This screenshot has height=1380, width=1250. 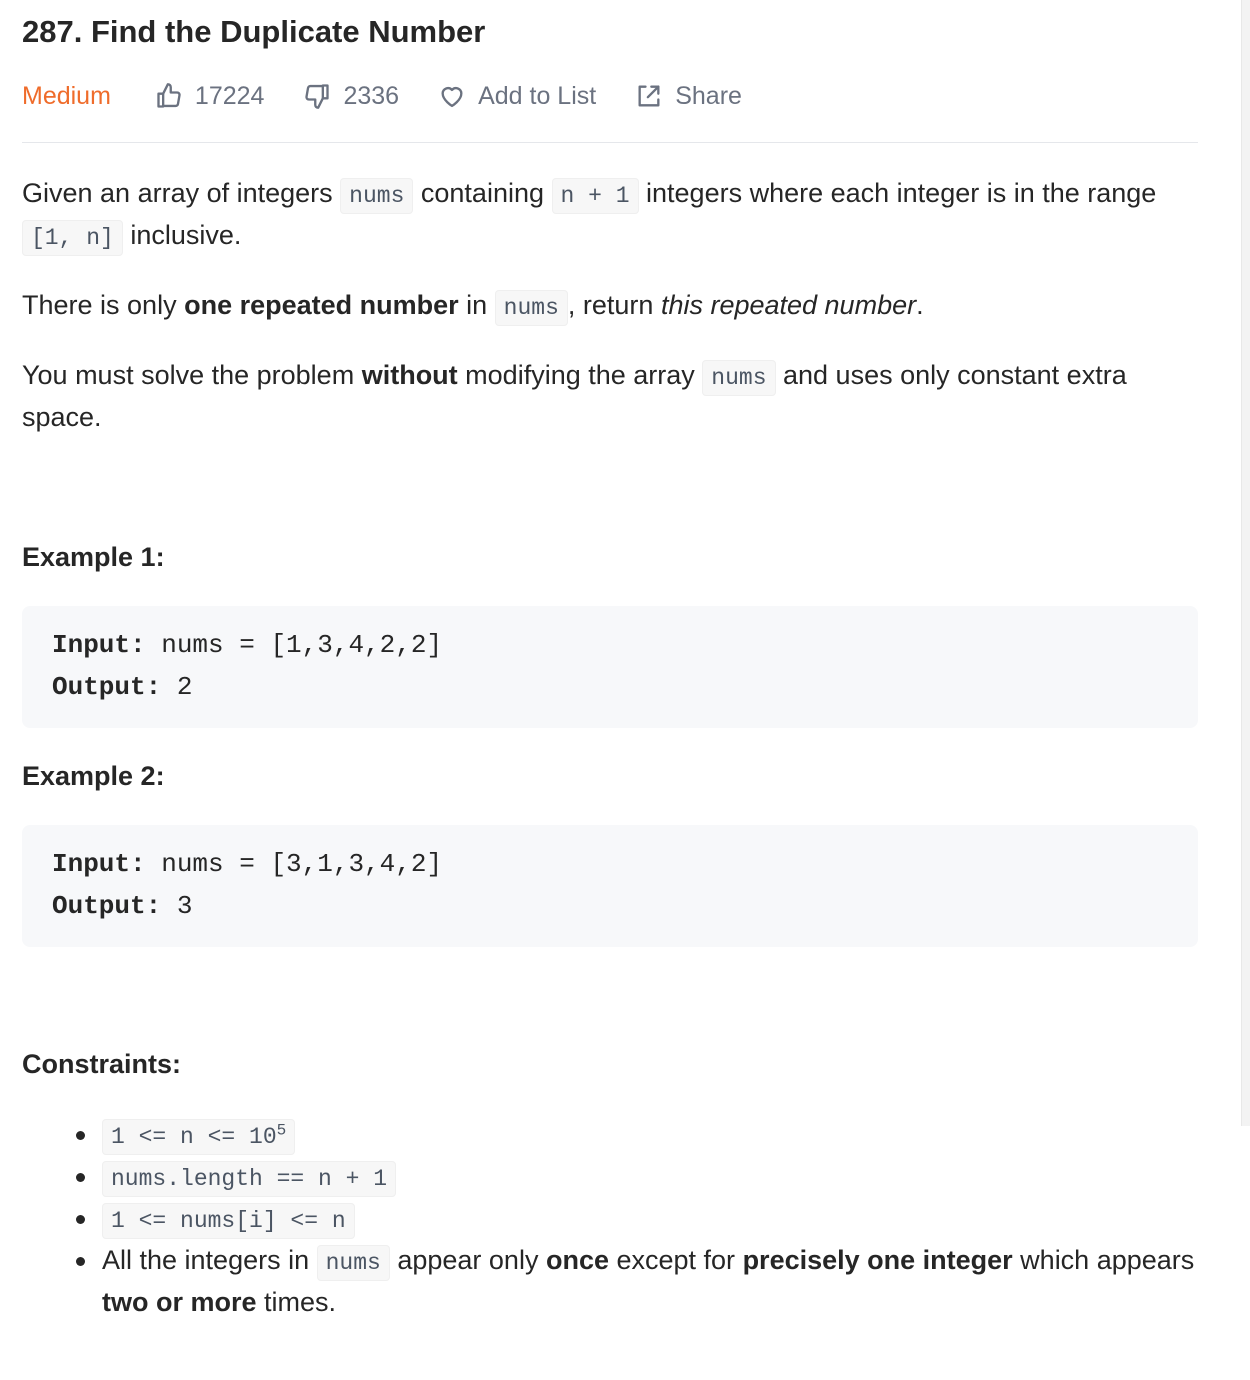 I want to click on inline-code: n + 1, so click(x=595, y=196).